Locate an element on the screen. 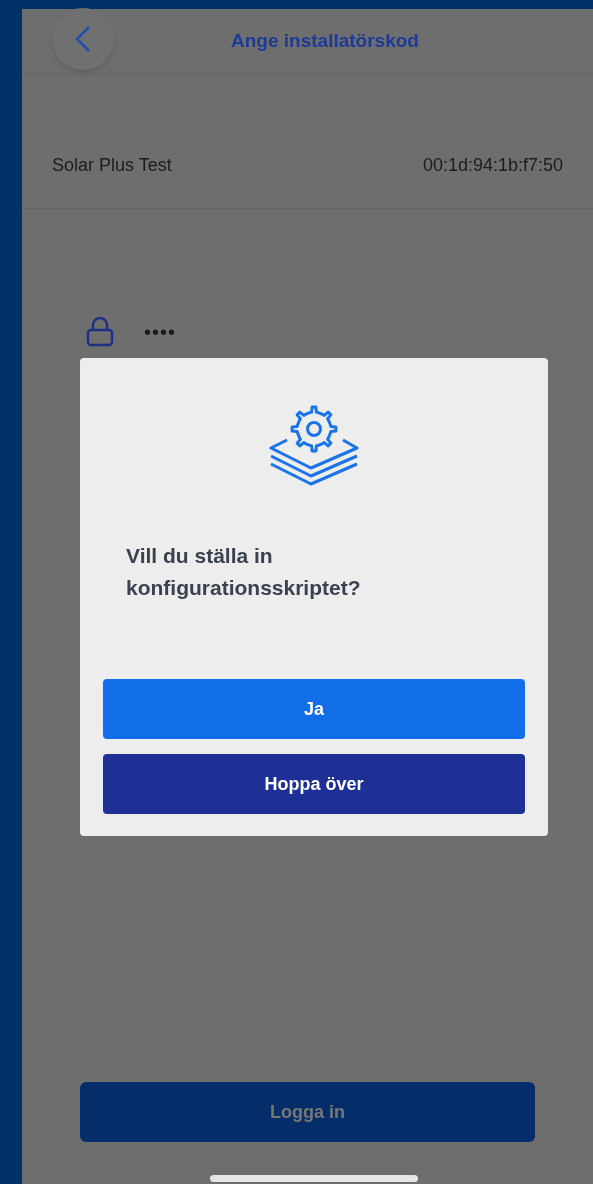 The height and width of the screenshot is (1184, 593). code-field: •••• is located at coordinates (160, 332).